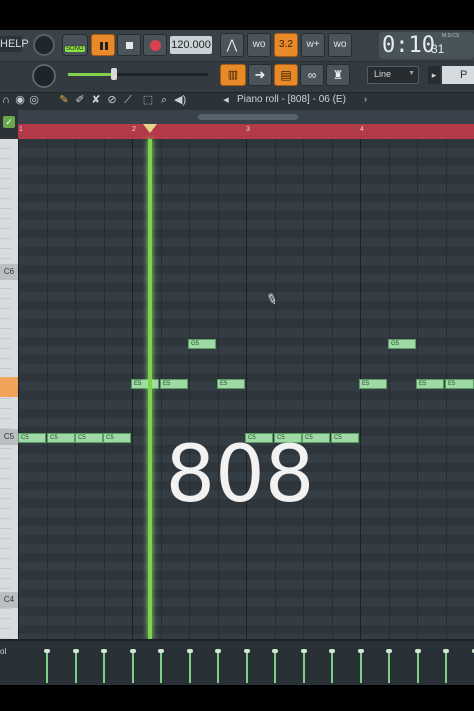 The width and height of the screenshot is (474, 711). I want to click on timeline-ruler: 1 2 3 4, so click(246, 131).